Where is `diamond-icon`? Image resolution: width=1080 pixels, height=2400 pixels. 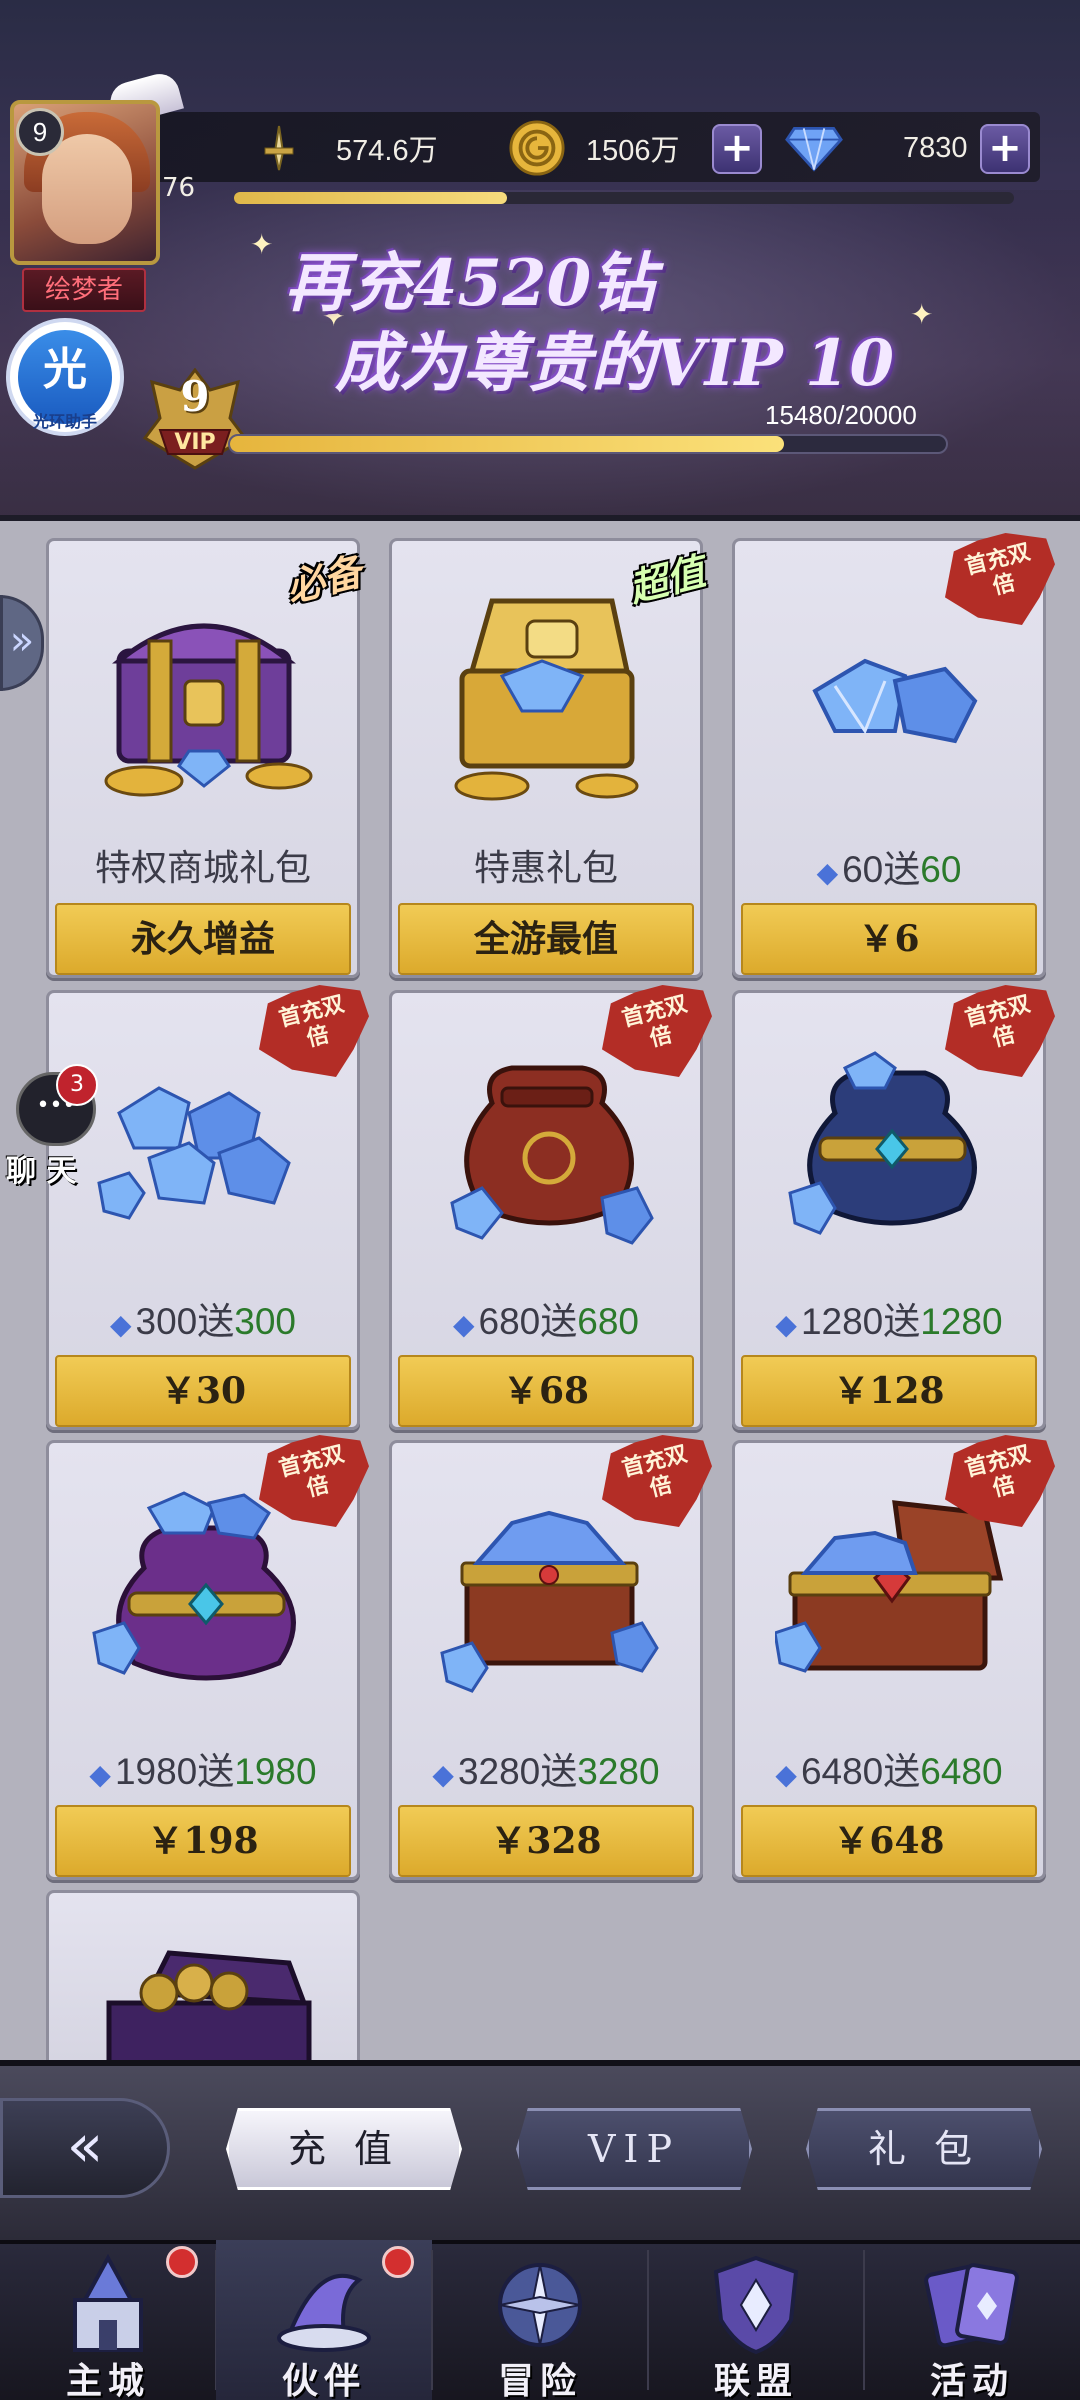
diamond-icon is located at coordinates (814, 148).